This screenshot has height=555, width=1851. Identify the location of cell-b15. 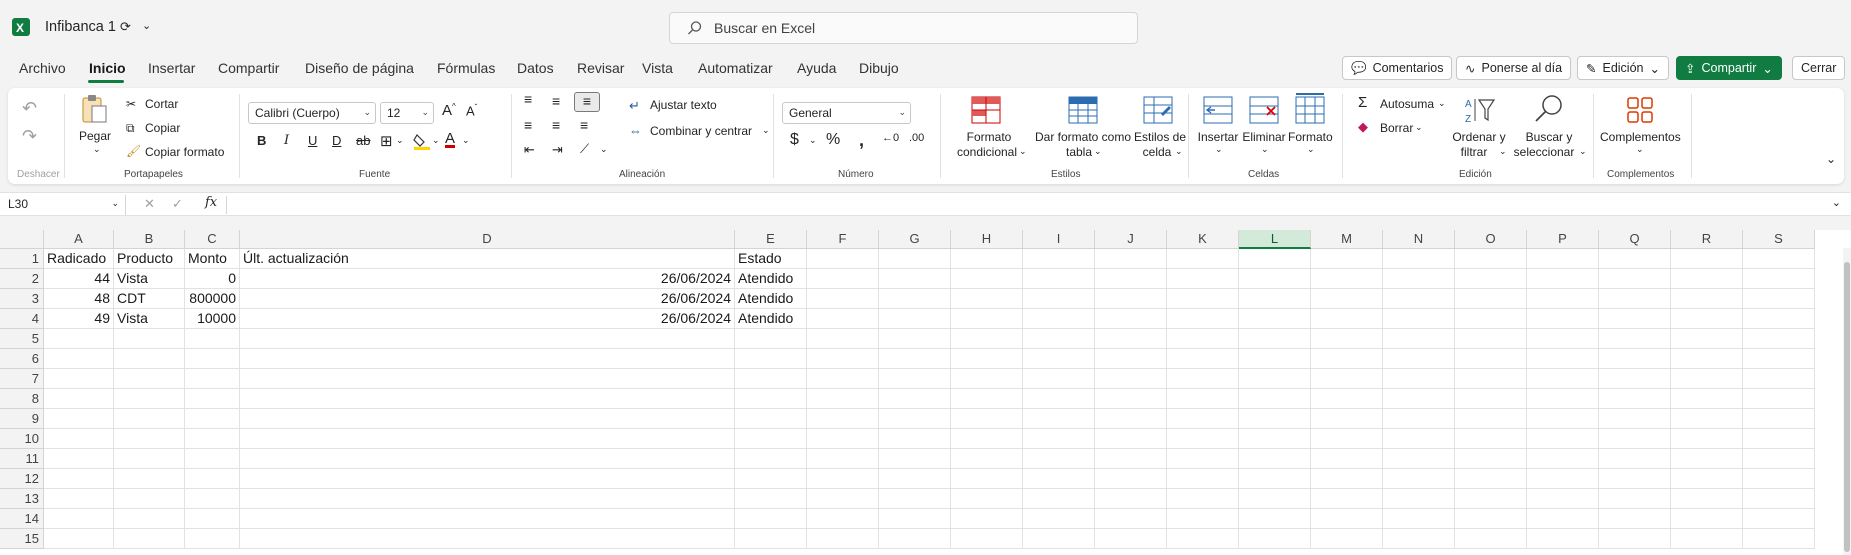
(149, 539).